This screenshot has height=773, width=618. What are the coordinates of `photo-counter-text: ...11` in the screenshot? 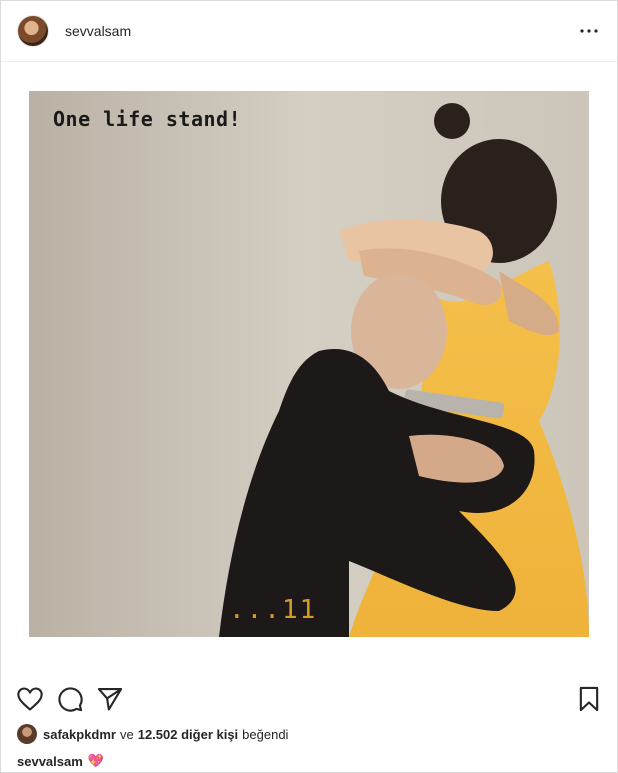 It's located at (273, 610).